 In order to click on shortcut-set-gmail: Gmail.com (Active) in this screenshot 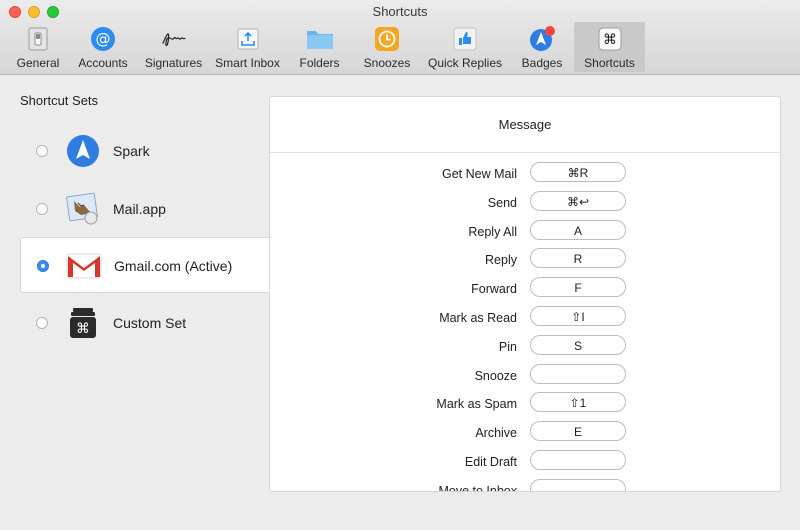, I will do `click(145, 265)`.